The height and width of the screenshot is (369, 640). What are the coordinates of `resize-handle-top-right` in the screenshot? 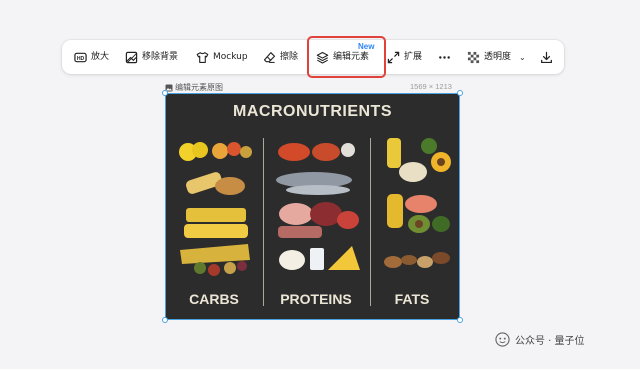 It's located at (460, 93).